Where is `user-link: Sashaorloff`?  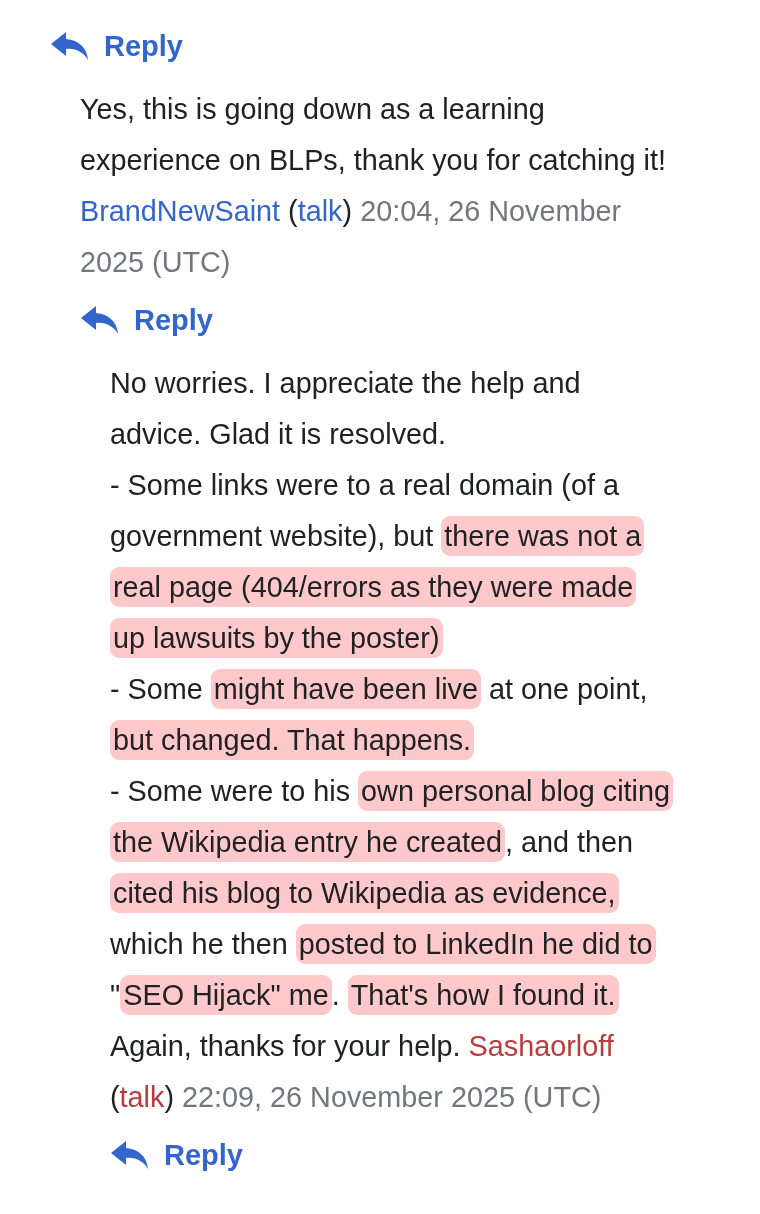 user-link: Sashaorloff is located at coordinates (541, 1046).